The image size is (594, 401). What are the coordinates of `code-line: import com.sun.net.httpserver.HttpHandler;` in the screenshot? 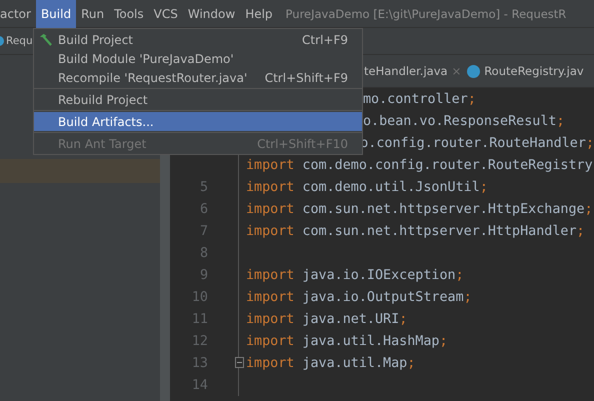 It's located at (415, 231).